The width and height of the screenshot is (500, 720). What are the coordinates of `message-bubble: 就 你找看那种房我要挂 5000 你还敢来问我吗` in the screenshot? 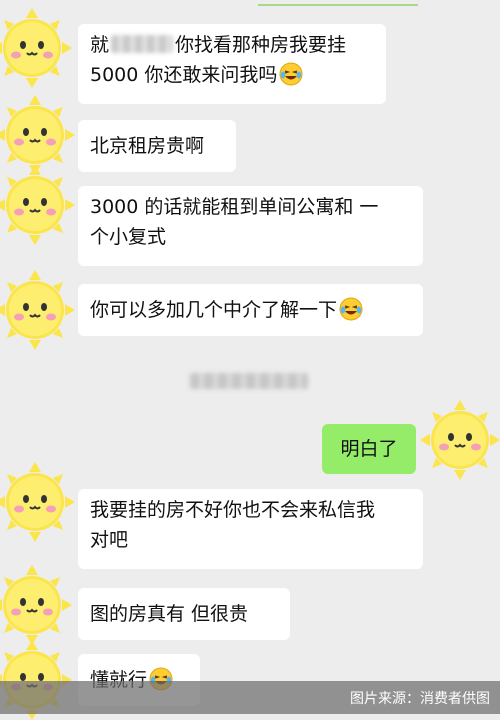 It's located at (232, 64).